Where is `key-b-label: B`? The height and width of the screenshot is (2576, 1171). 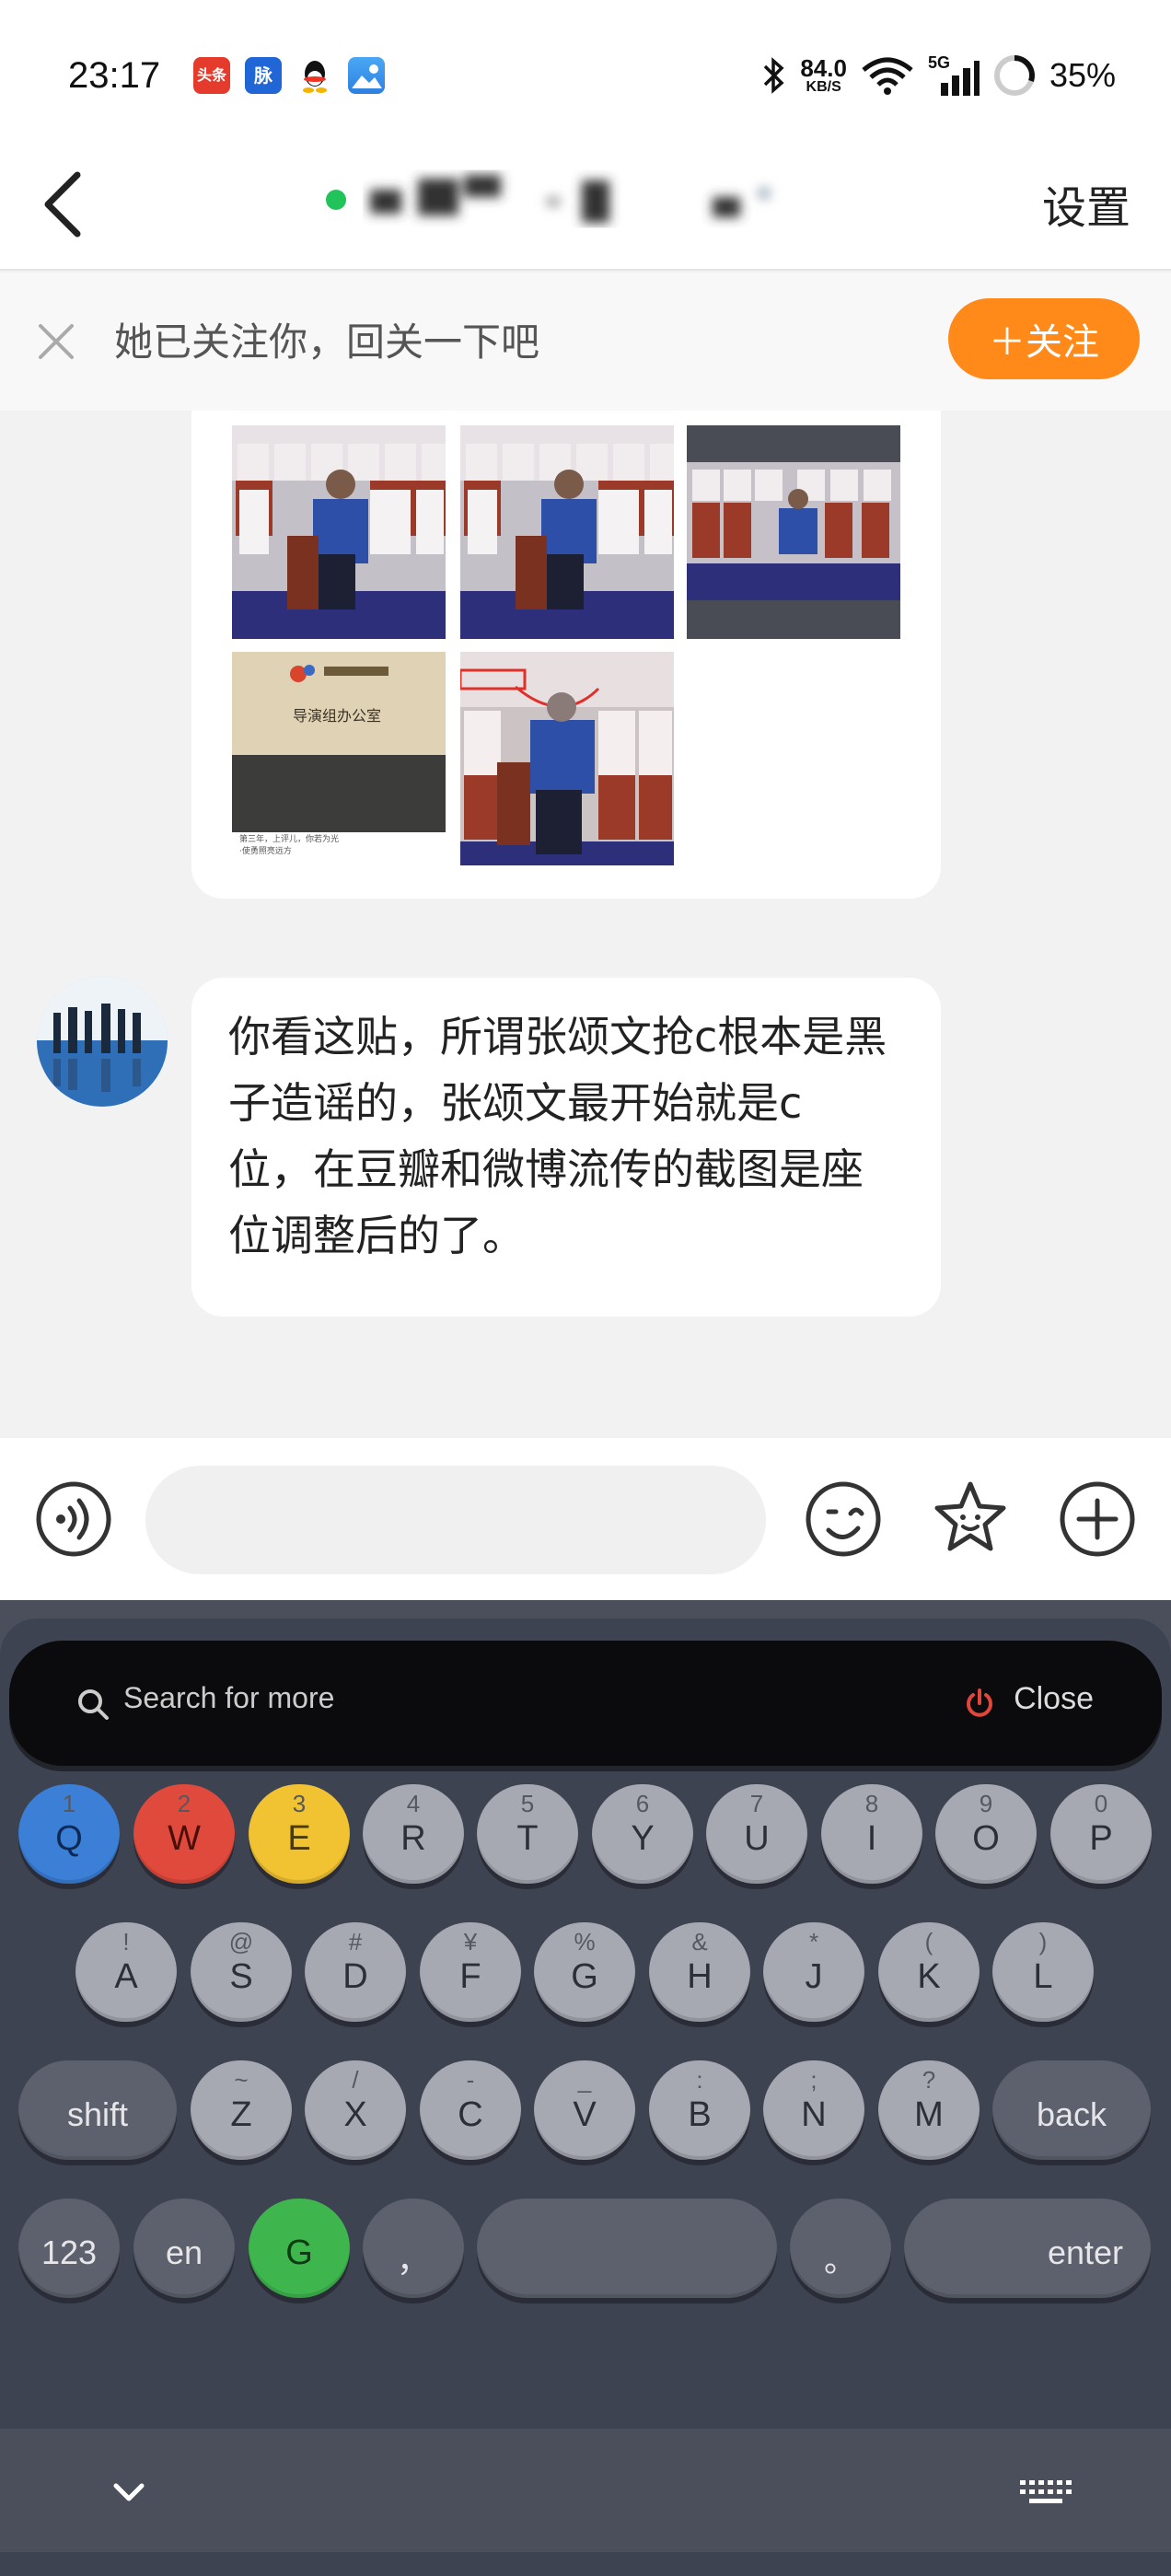
key-b-label: B is located at coordinates (700, 2114).